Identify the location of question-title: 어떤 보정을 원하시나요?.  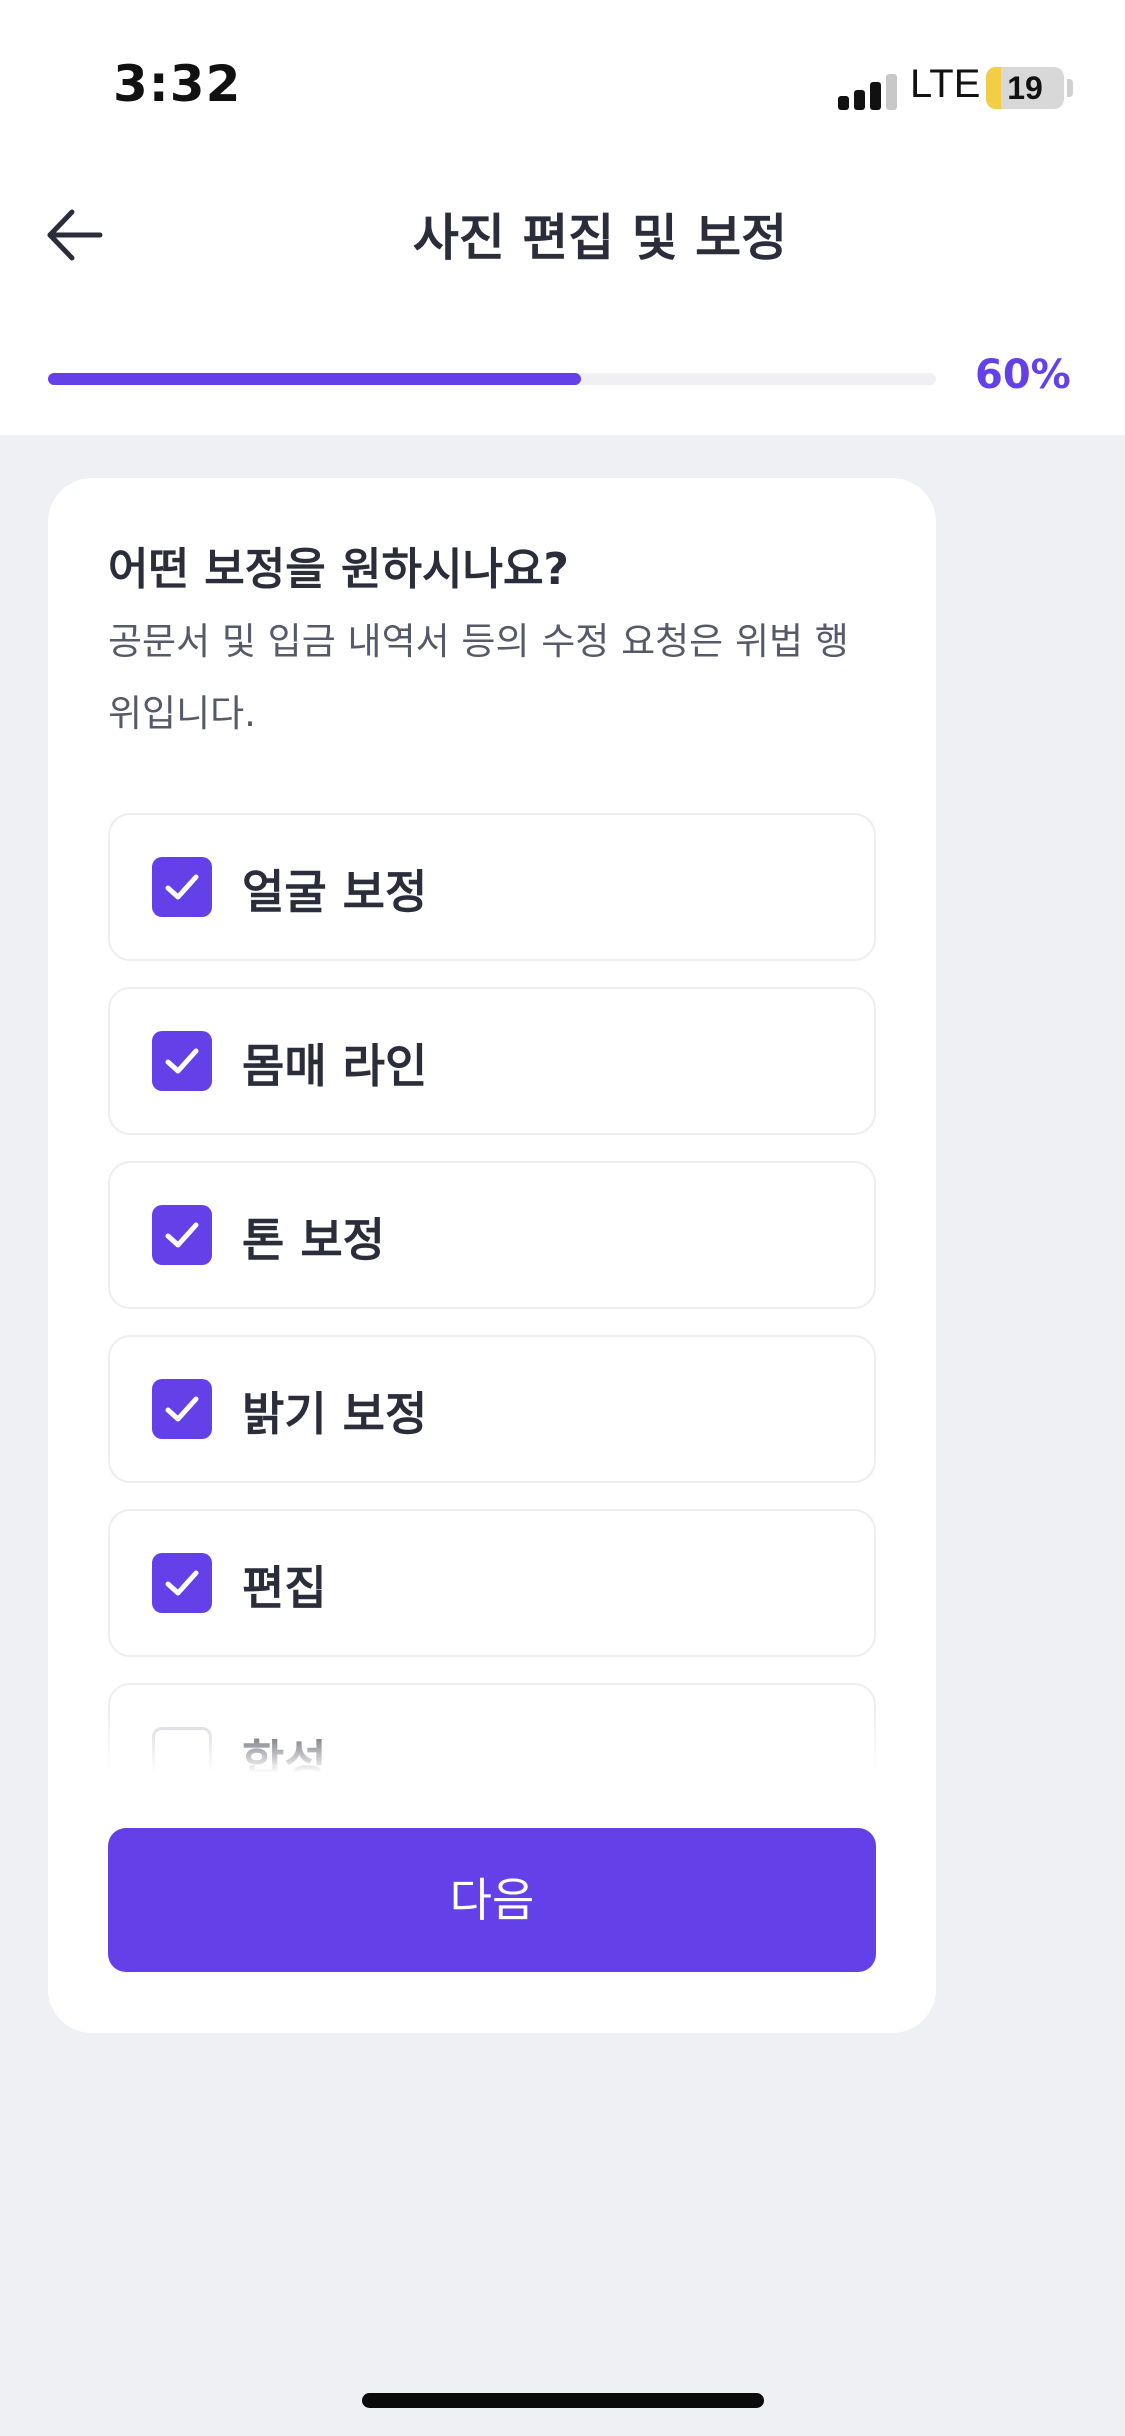
(338, 569).